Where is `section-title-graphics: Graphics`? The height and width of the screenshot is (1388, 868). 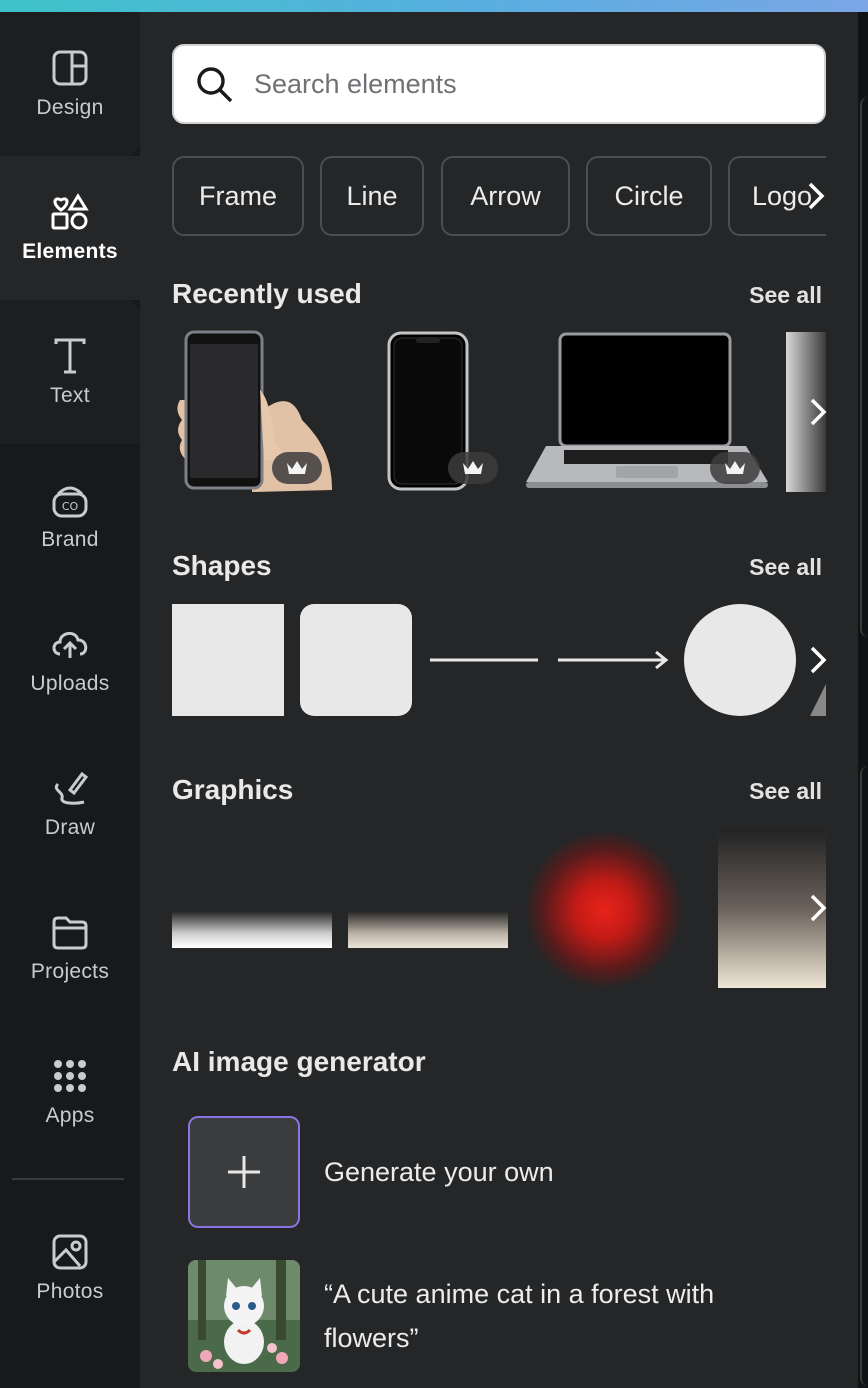
section-title-graphics: Graphics is located at coordinates (233, 789).